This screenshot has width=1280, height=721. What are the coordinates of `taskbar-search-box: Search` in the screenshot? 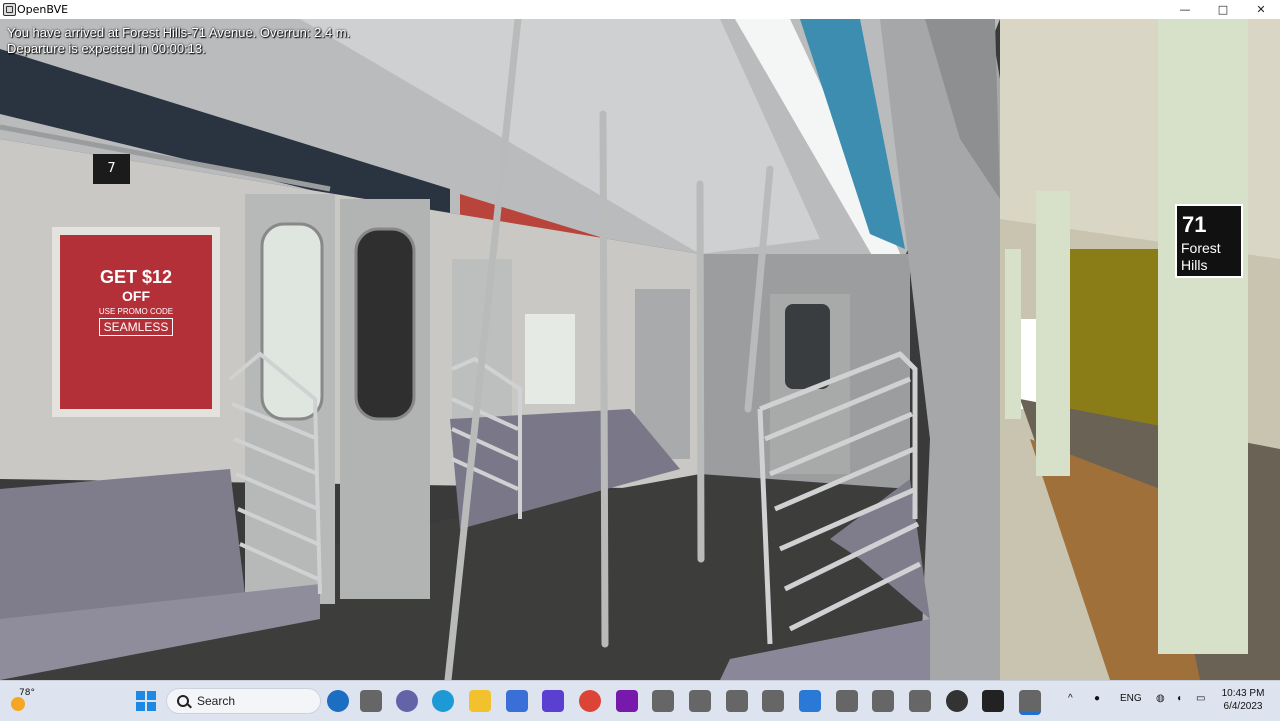 It's located at (243, 701).